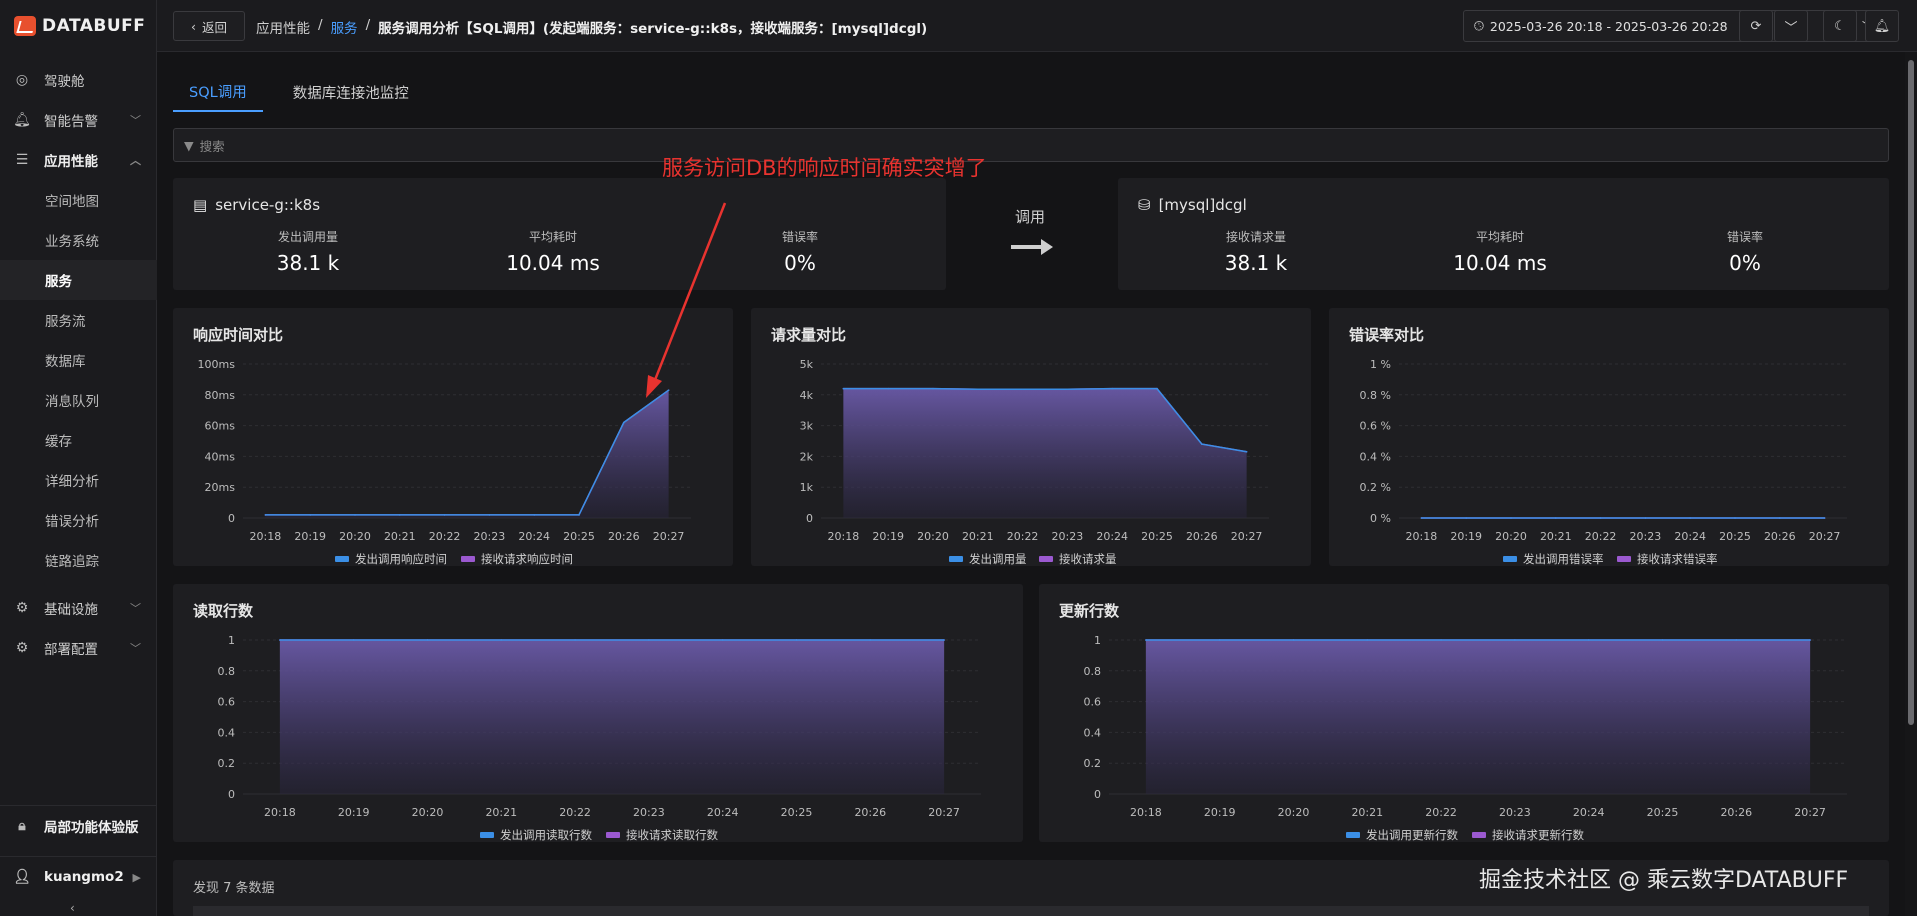 This screenshot has width=1917, height=916. What do you see at coordinates (78, 360) in the screenshot?
I see `sidebar-subitem-database: 数据库` at bounding box center [78, 360].